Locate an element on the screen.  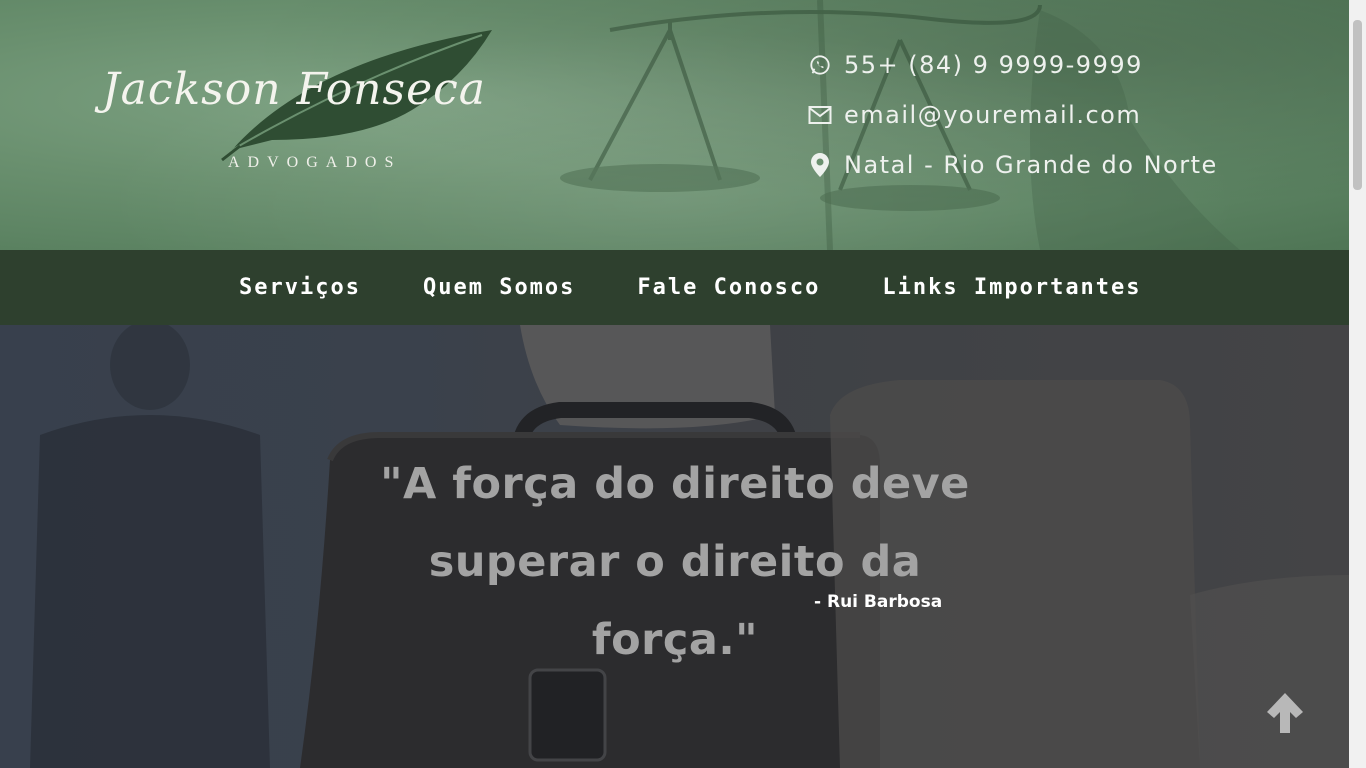
scrollbar-thumb is located at coordinates (1357, 105).